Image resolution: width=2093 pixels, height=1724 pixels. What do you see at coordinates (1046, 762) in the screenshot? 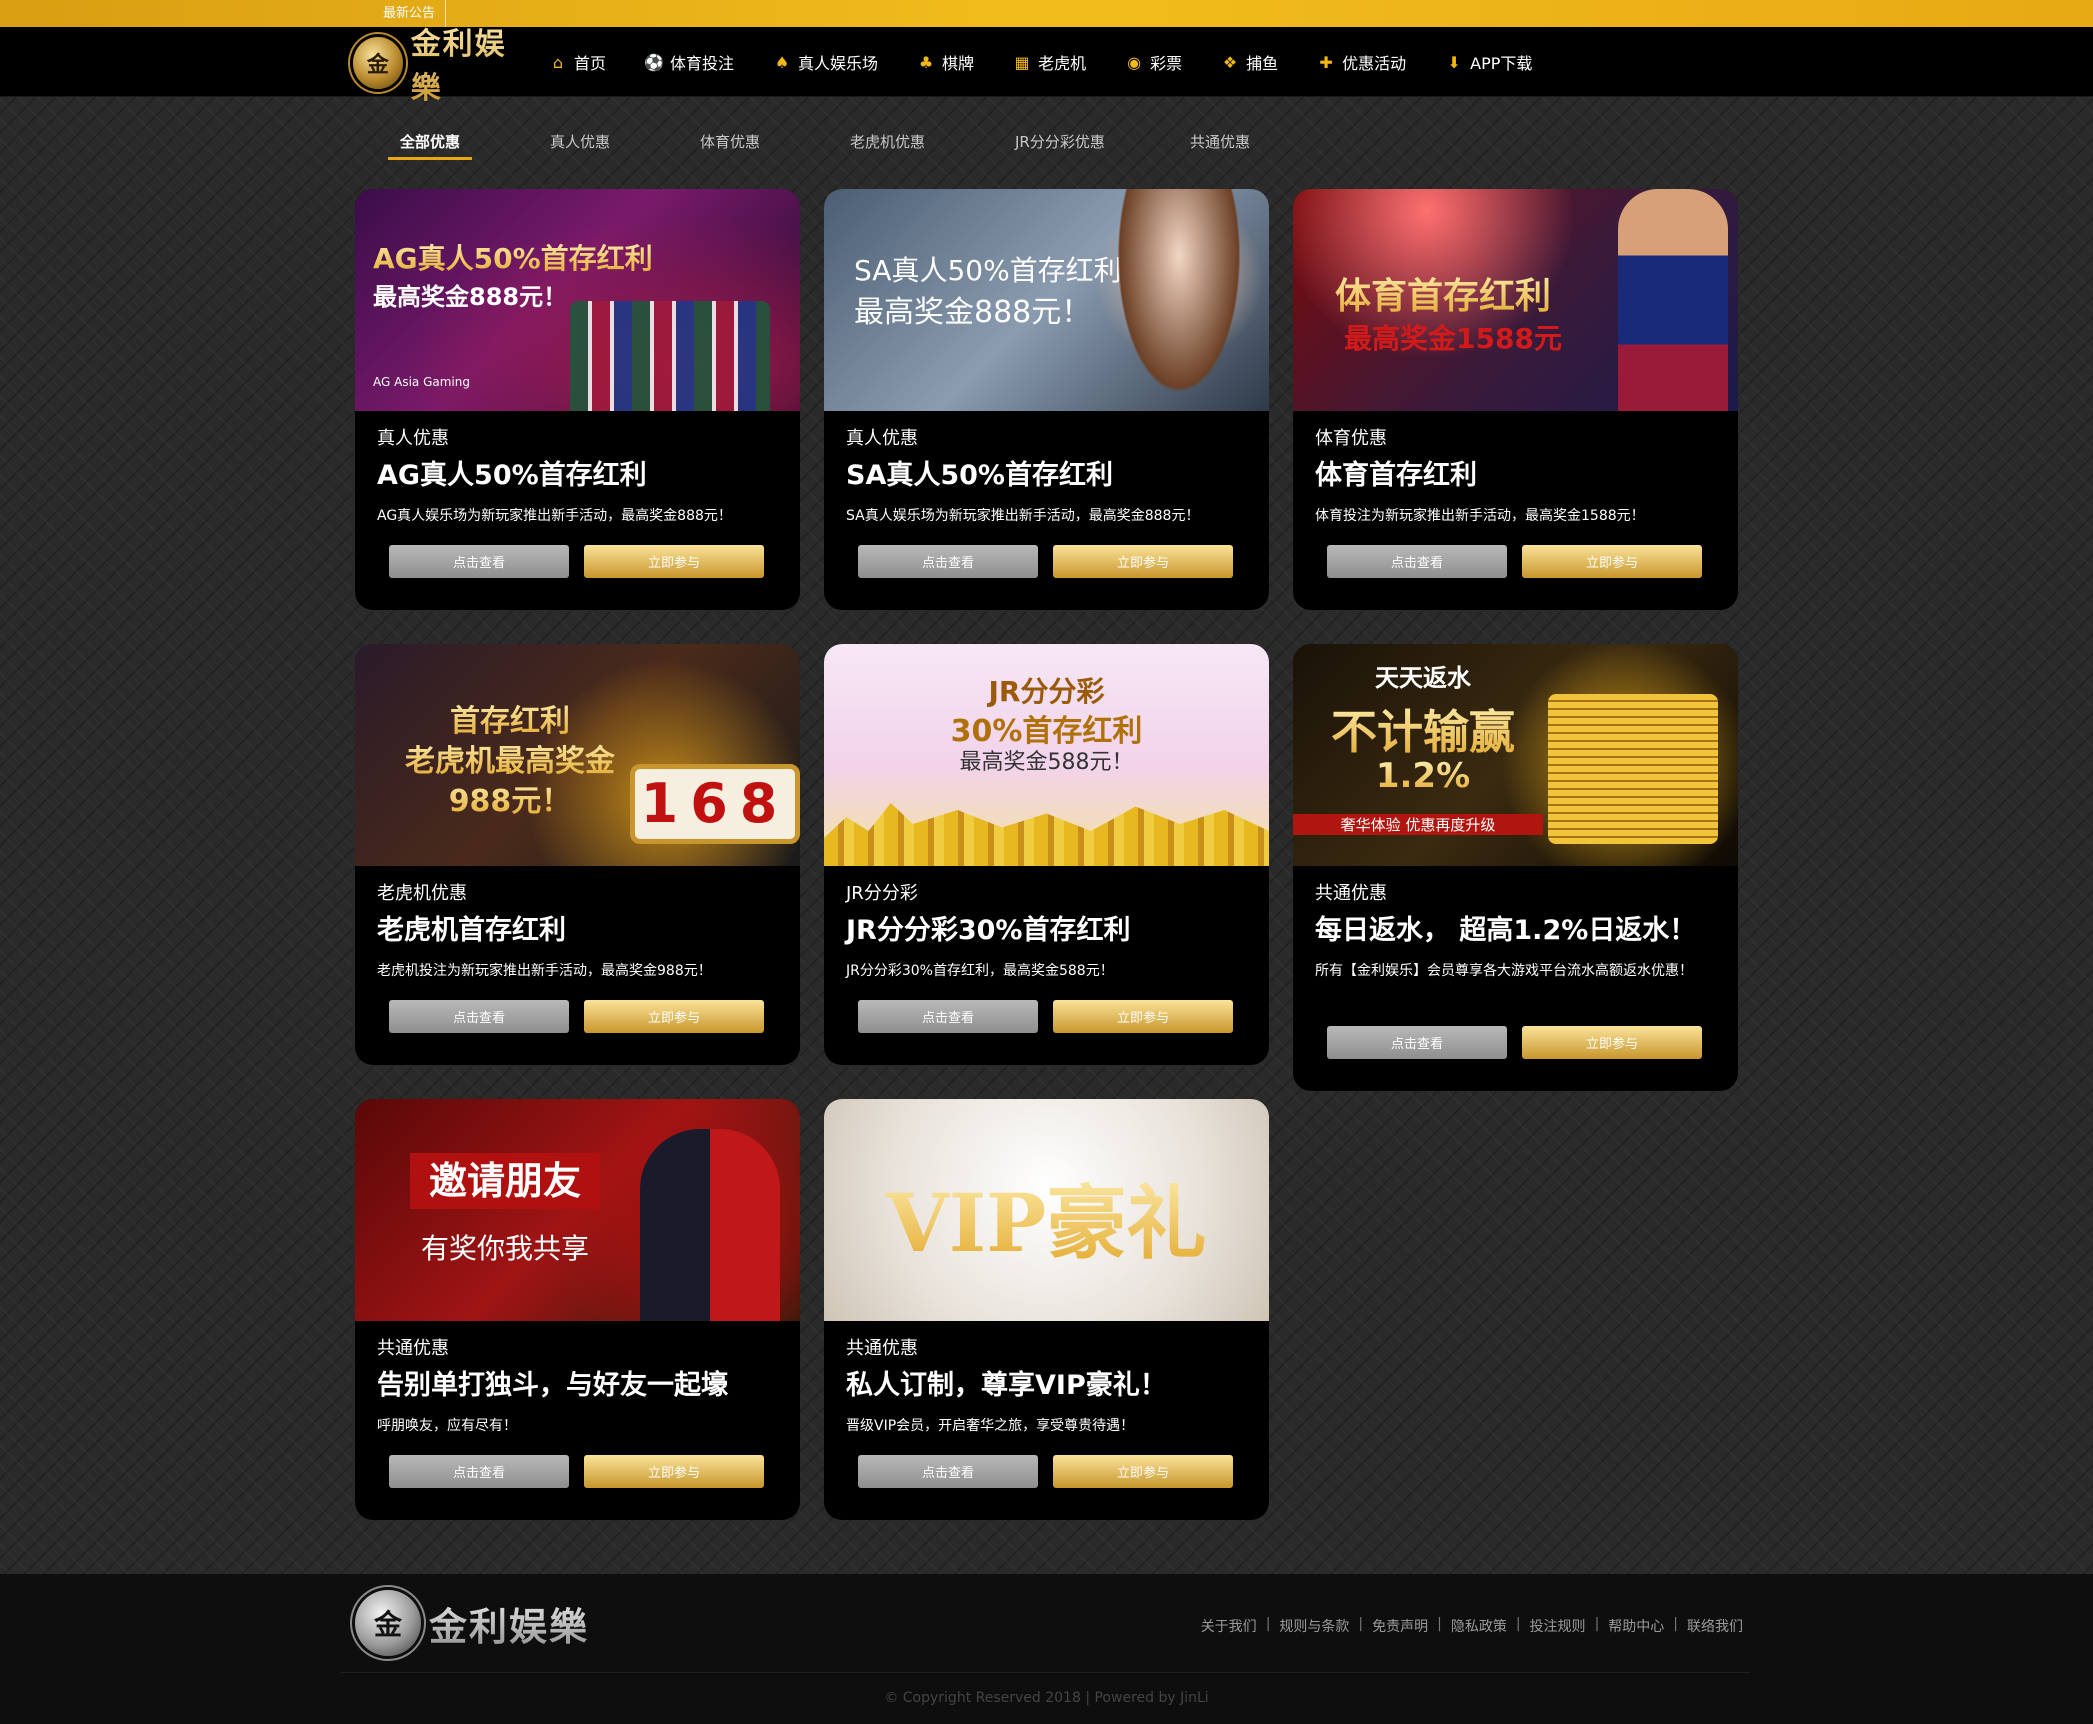
I see `banner-amount: 最高奖金588元！` at bounding box center [1046, 762].